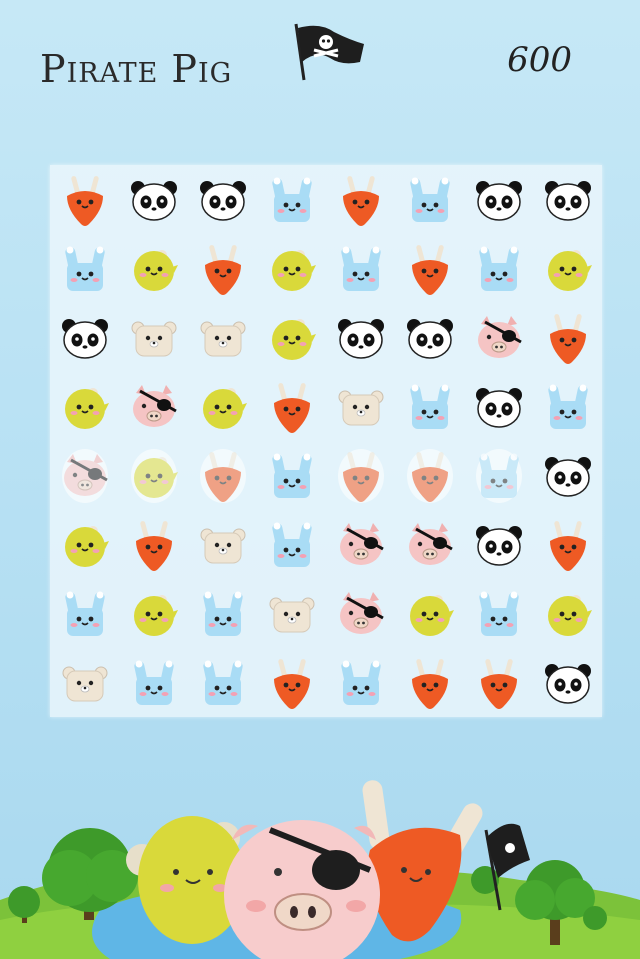  I want to click on pirate-flag-icon, so click(329, 52).